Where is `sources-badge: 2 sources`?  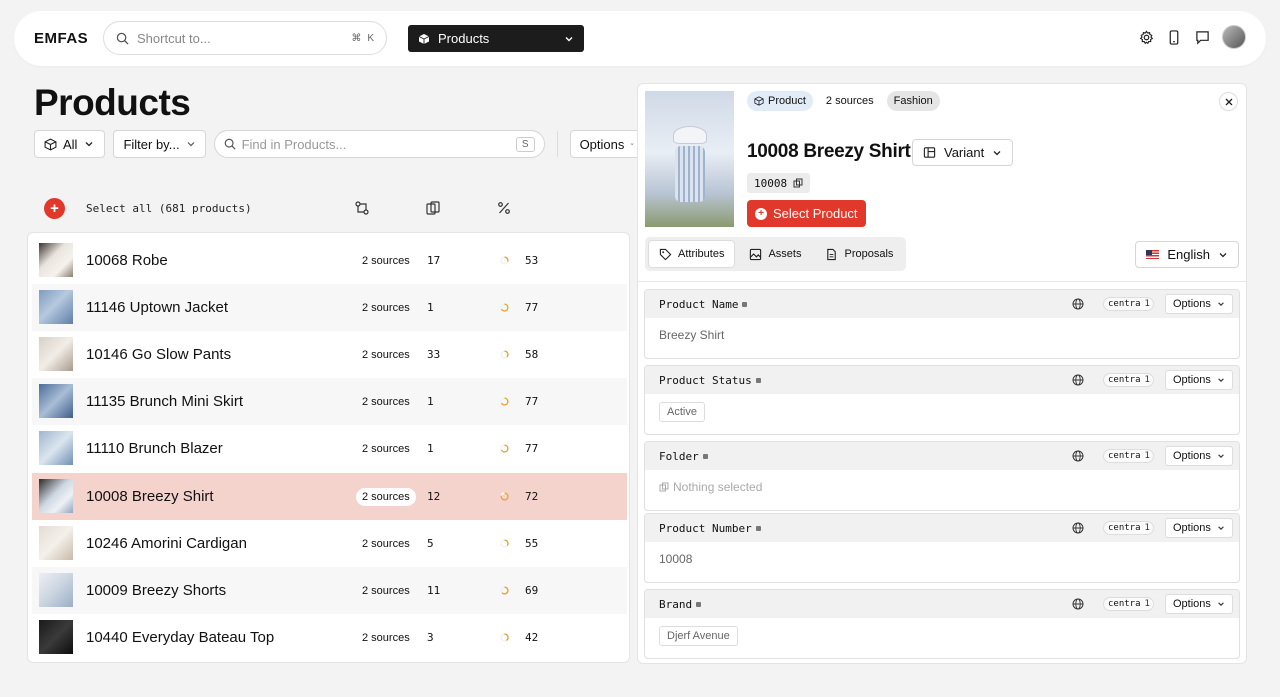
sources-badge: 2 sources is located at coordinates (386, 354).